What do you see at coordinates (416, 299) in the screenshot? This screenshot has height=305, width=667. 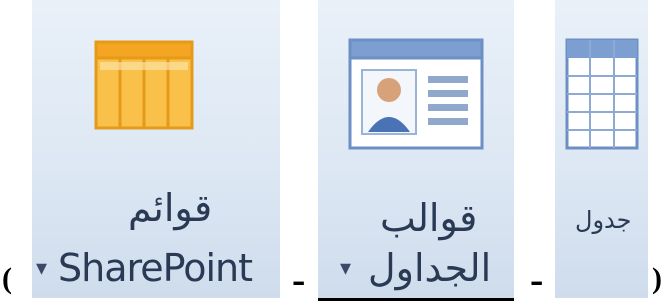 I see `underline` at bounding box center [416, 299].